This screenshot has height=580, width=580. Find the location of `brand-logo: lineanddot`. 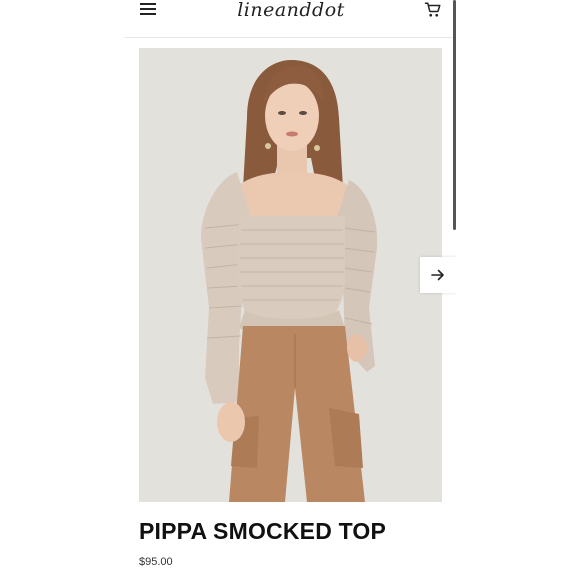

brand-logo: lineanddot is located at coordinates (291, 11).